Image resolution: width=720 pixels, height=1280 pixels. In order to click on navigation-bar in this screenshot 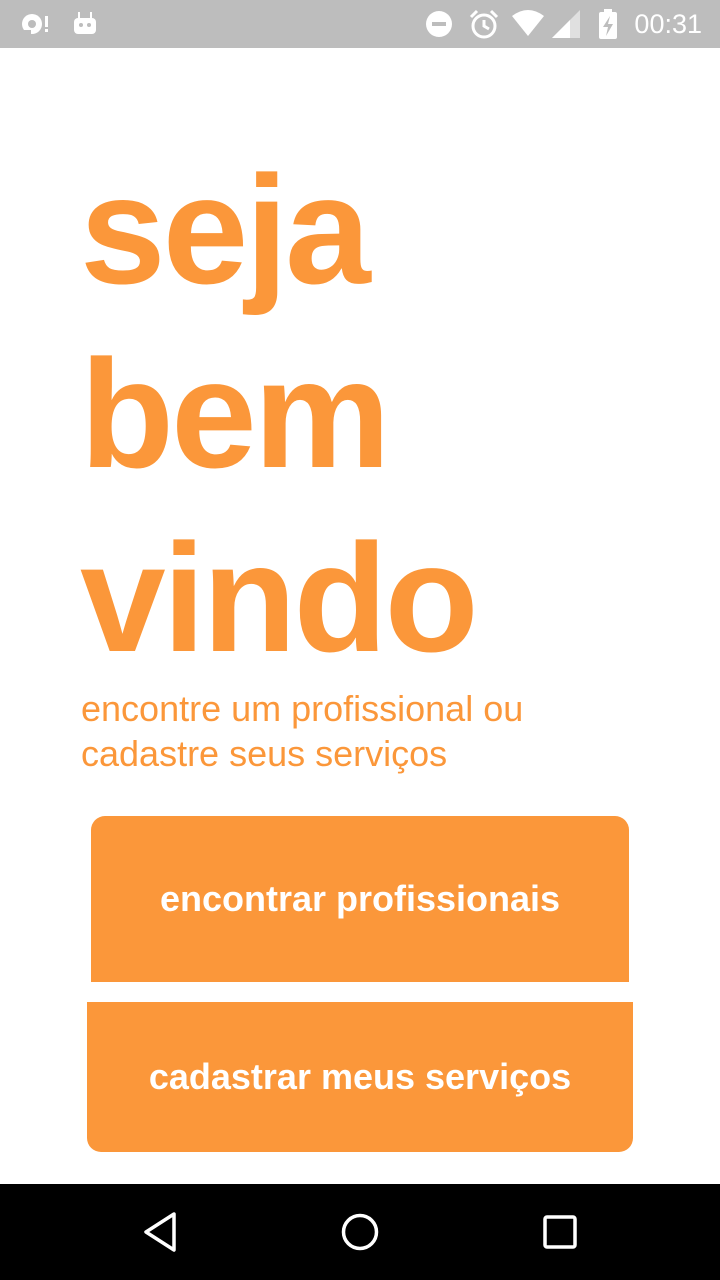, I will do `click(360, 1232)`.